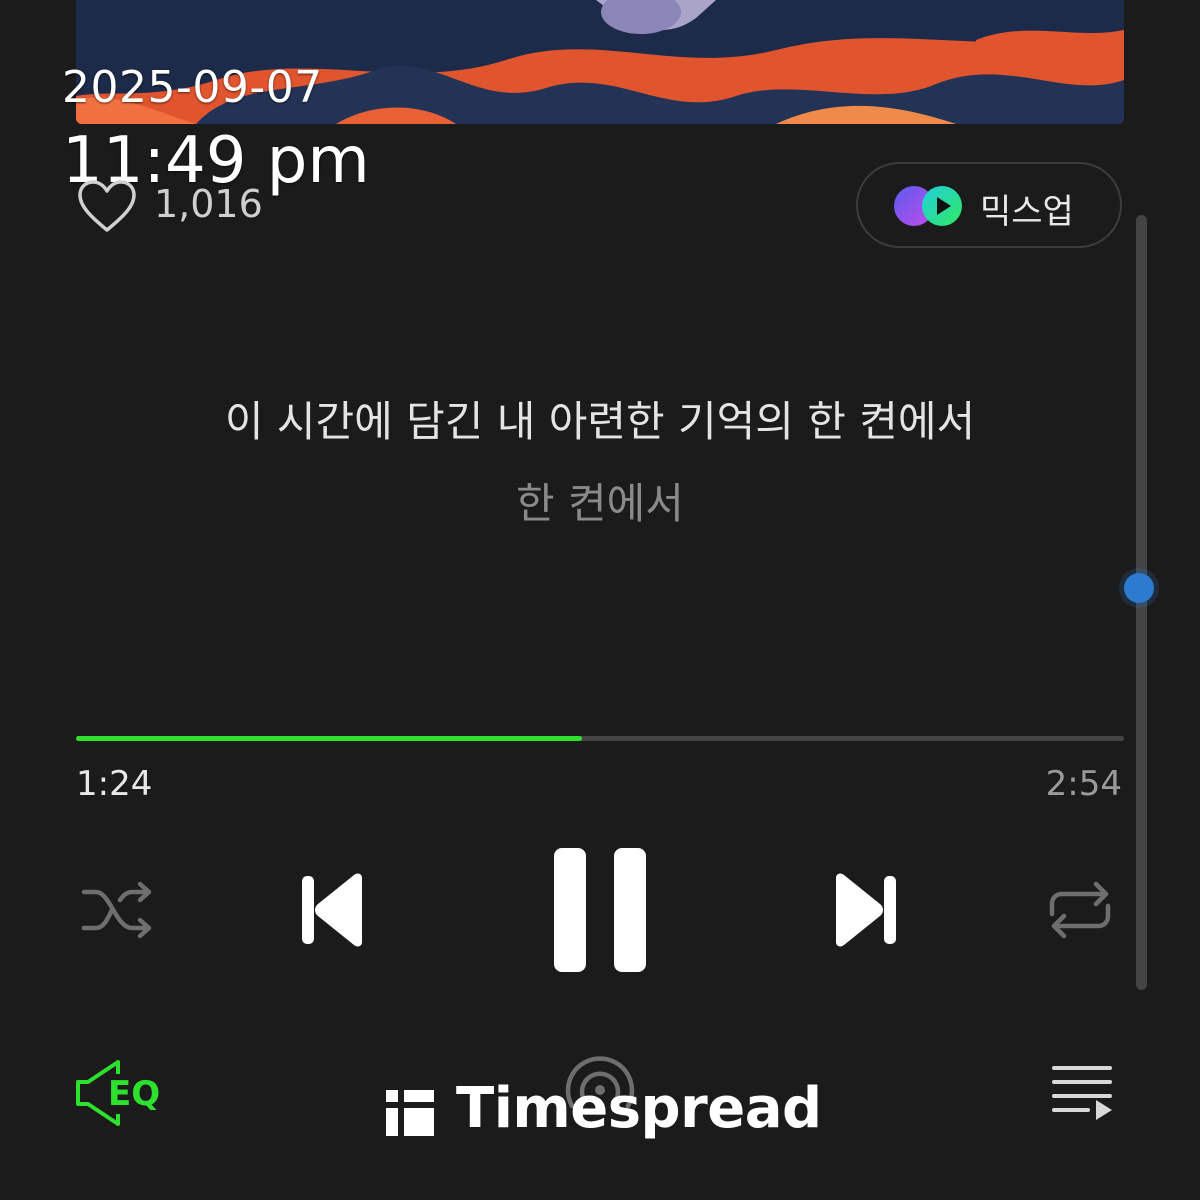 This screenshot has width=1200, height=1200. Describe the element at coordinates (208, 204) in the screenshot. I see `like-count: 1,016` at that location.